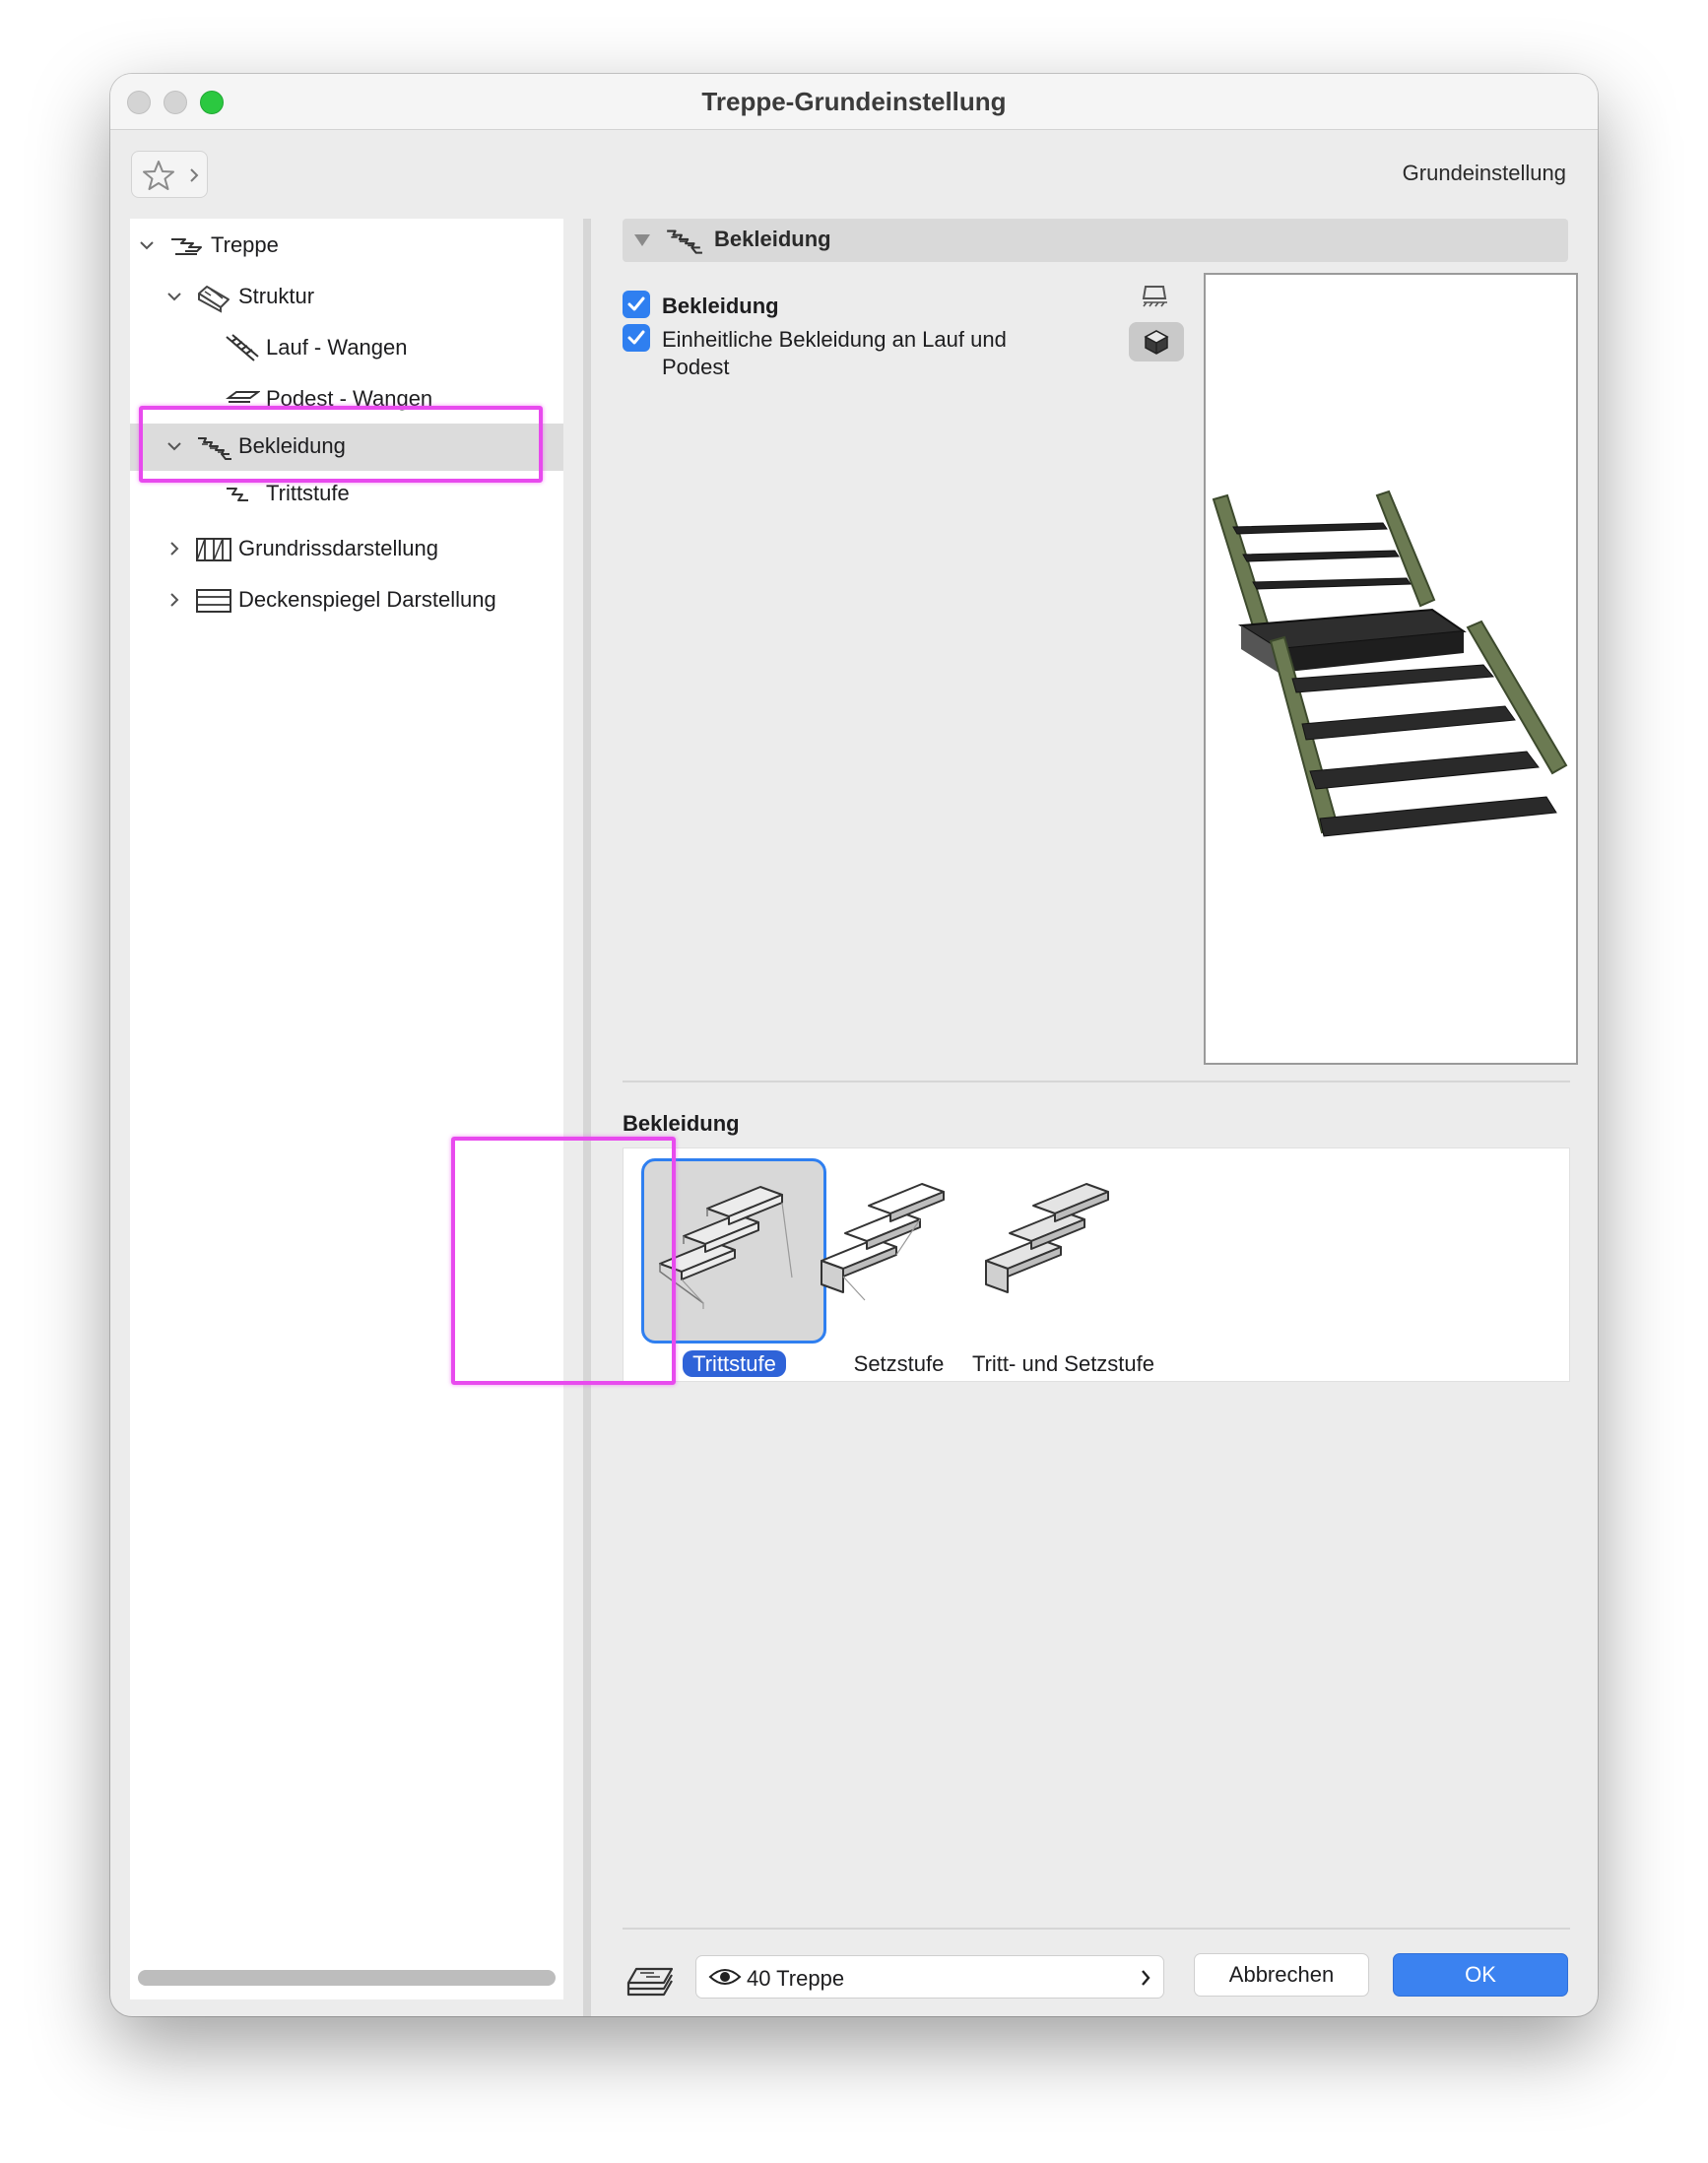 This screenshot has height=2163, width=1708. I want to click on tread-icon, so click(237, 495).